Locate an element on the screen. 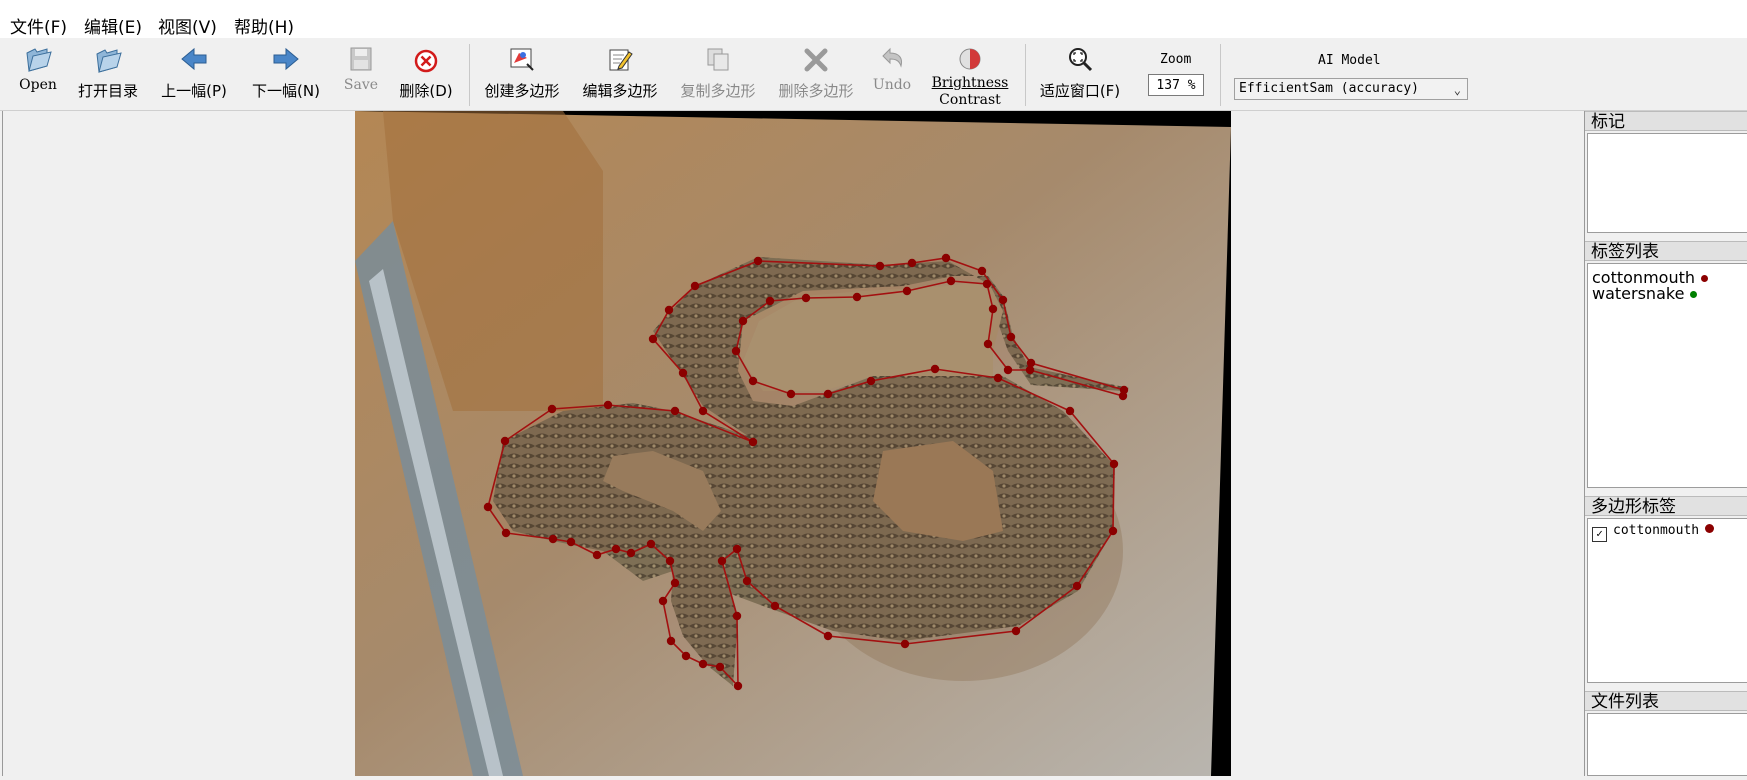 Image resolution: width=1747 pixels, height=780 pixels. fit-window-button: 适应窗口(F) is located at coordinates (1080, 73).